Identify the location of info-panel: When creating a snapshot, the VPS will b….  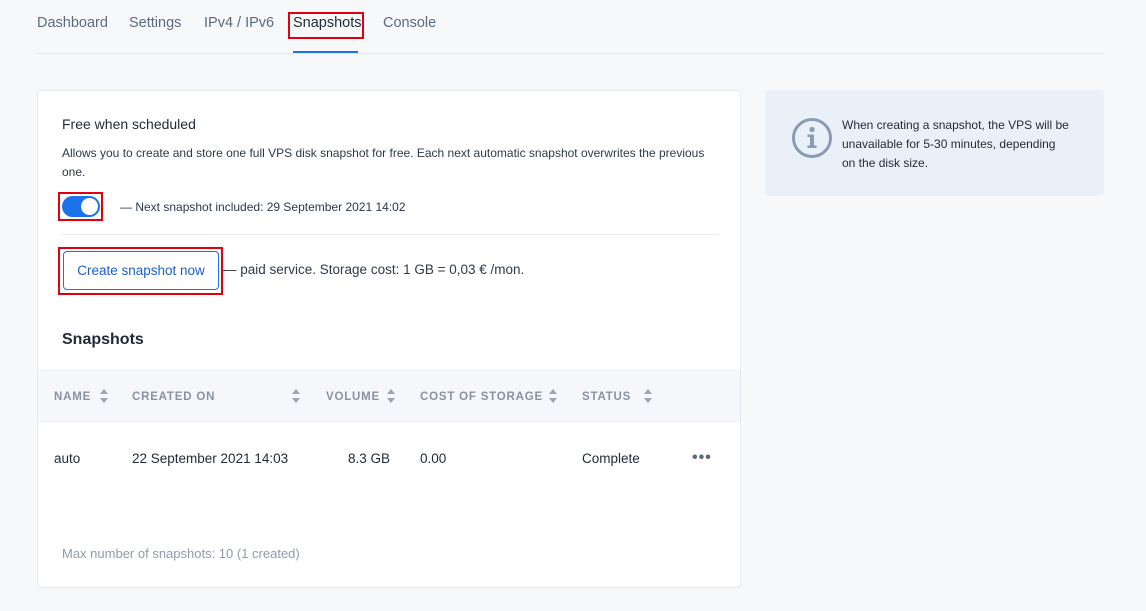
(934, 143).